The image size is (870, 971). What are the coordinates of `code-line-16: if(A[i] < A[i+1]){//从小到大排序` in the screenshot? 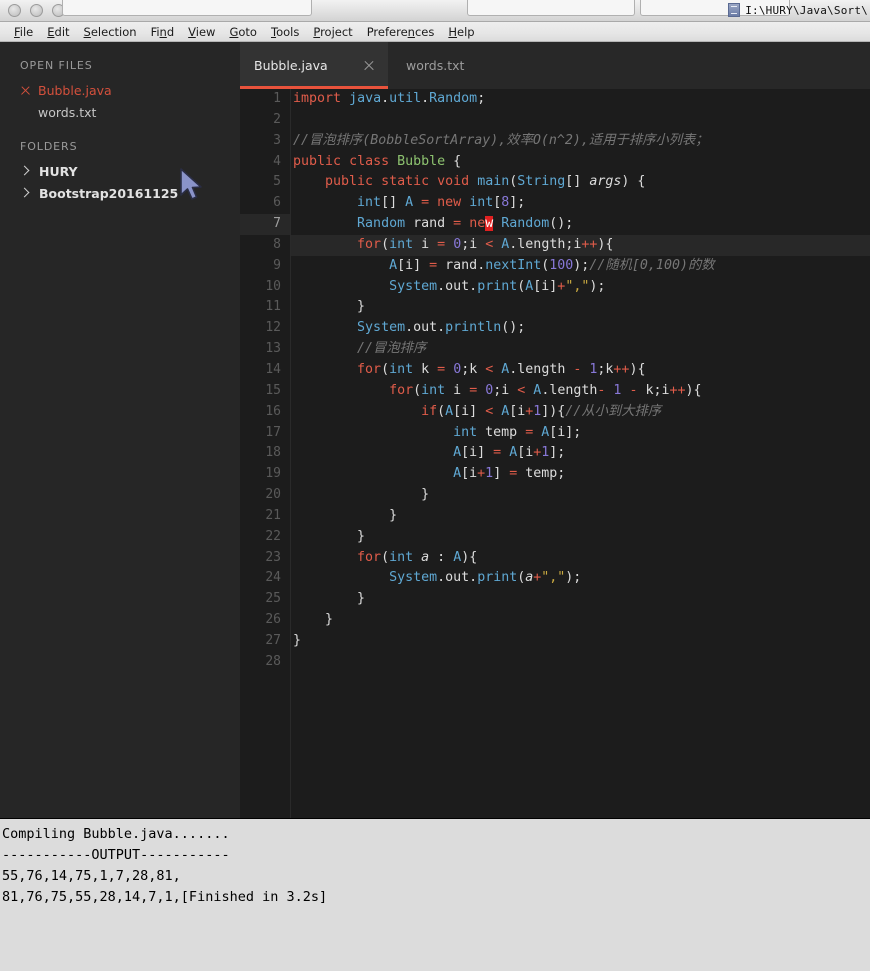 It's located at (541, 411).